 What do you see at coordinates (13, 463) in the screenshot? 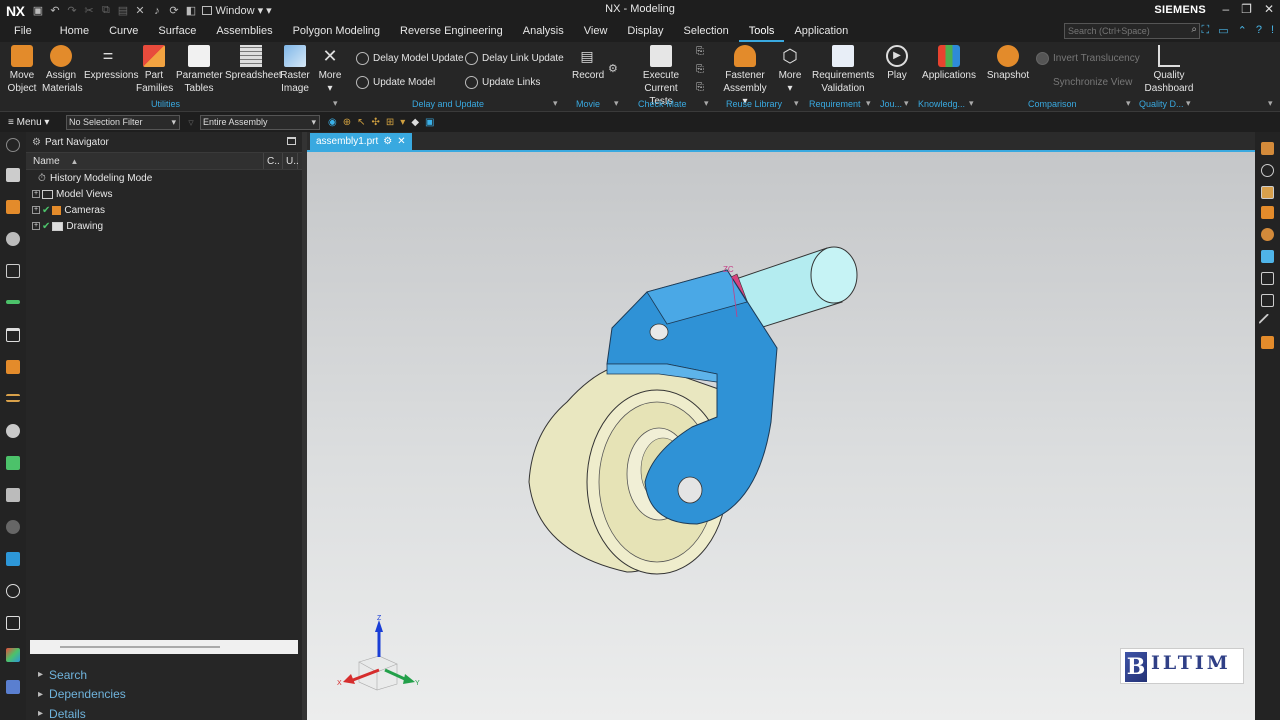
I see `roles-icon` at bounding box center [13, 463].